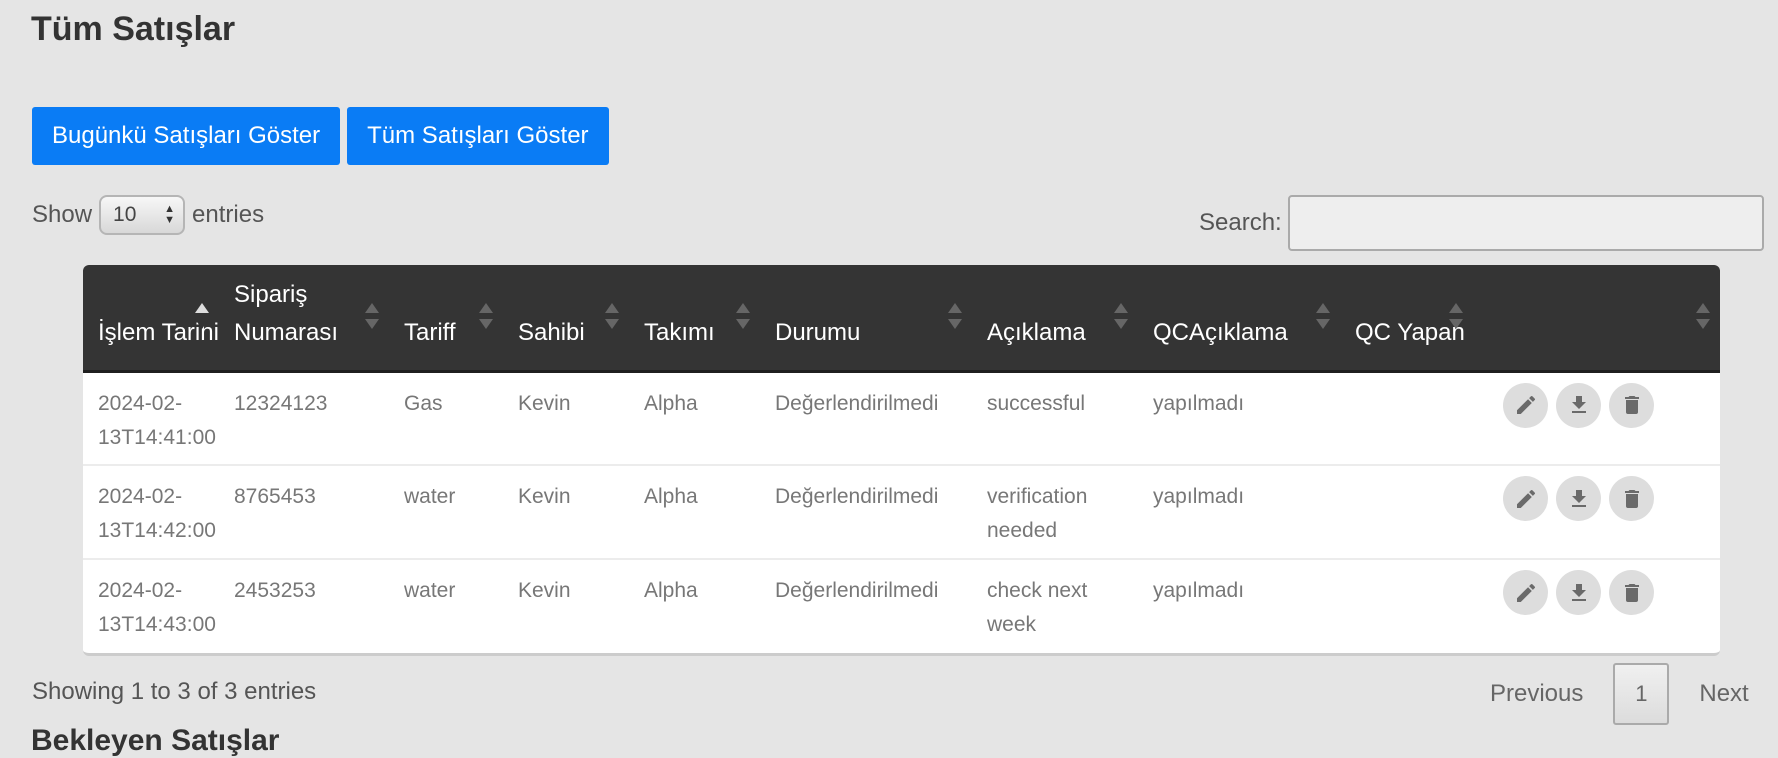  I want to click on next-page-button: Next, so click(1723, 694).